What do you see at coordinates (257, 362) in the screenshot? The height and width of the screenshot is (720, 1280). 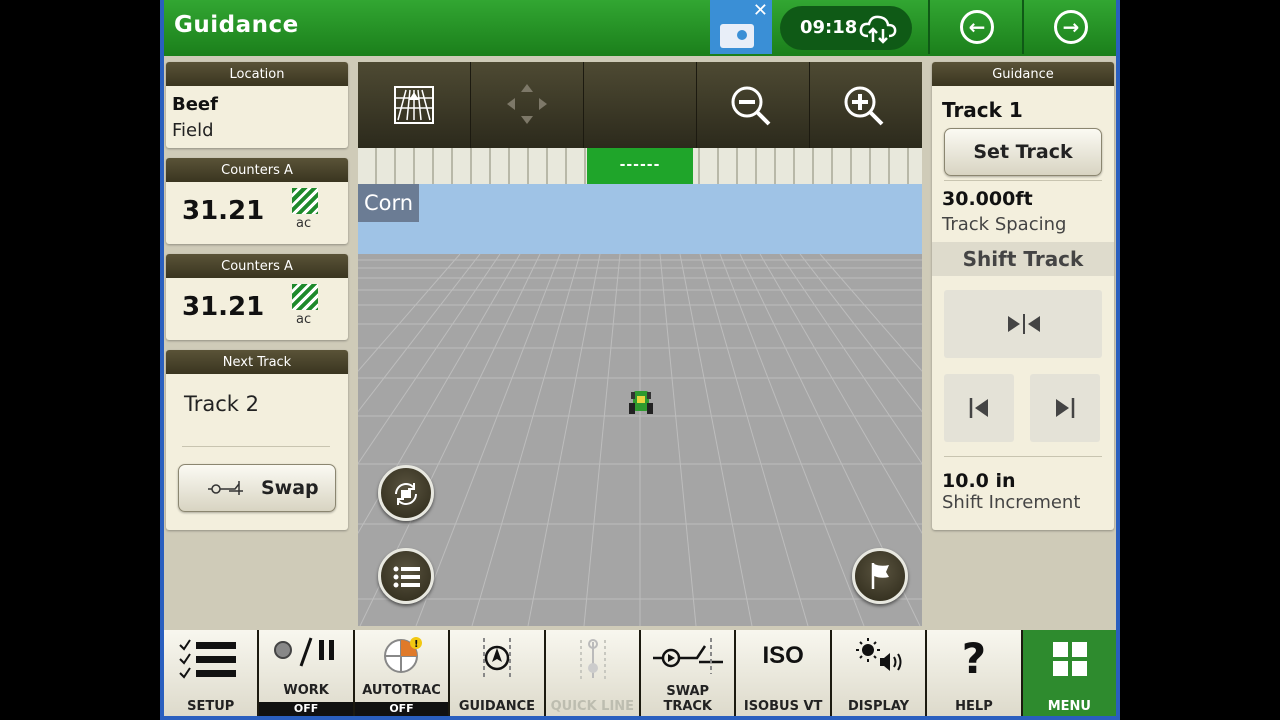 I see `next-track-heading: Next Track` at bounding box center [257, 362].